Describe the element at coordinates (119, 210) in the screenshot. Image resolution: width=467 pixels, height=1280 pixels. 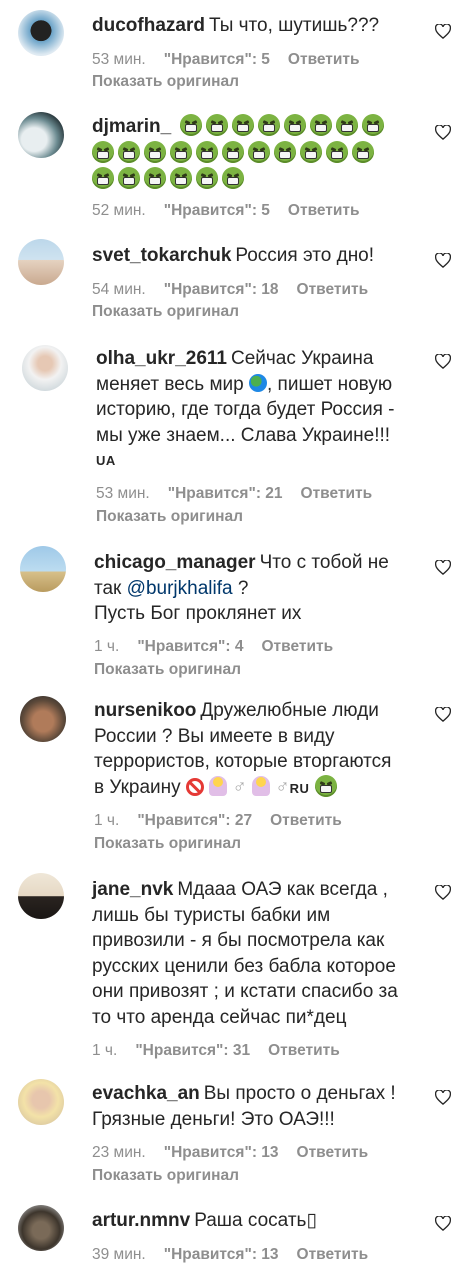
I see `comment-time: 52 мин.` at that location.